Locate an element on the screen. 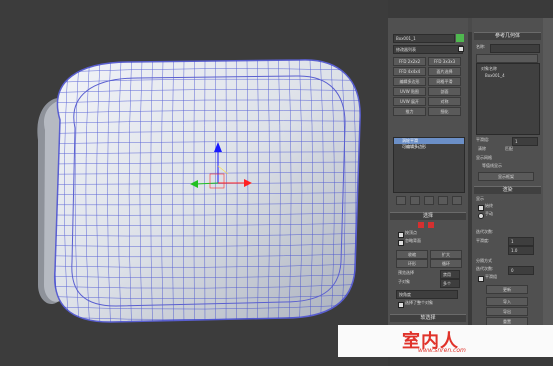  manual-label: 手动 is located at coordinates (489, 213).